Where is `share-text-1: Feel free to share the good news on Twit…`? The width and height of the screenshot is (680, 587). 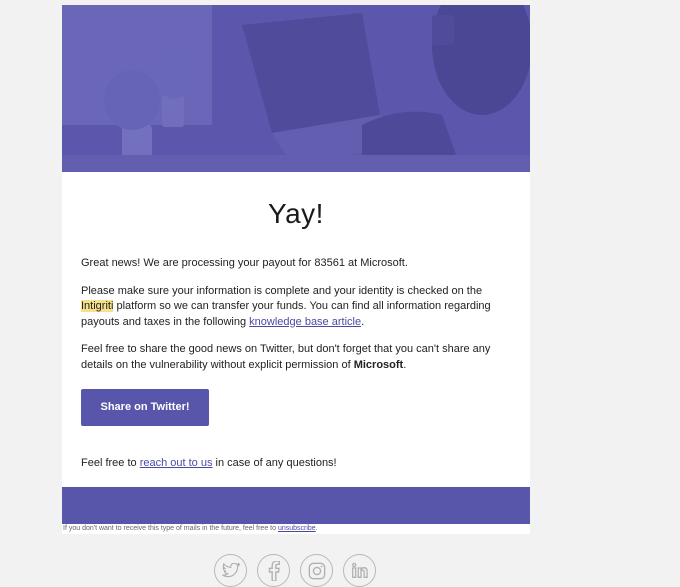
share-text-1: Feel free to share the good news on Twit… is located at coordinates (286, 357).